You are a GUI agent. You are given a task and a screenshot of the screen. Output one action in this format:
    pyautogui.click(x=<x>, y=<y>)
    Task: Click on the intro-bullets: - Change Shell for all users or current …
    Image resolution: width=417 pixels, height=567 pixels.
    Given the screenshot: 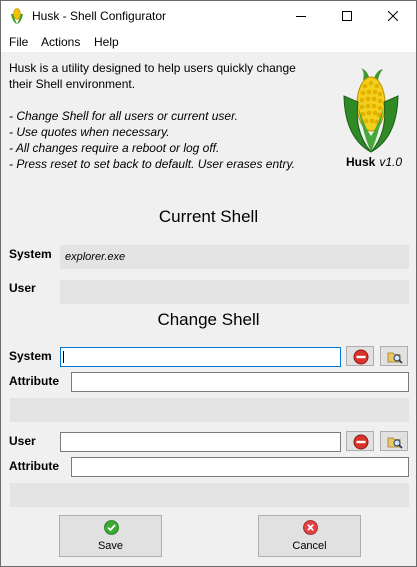 What is the action you would take?
    pyautogui.click(x=152, y=140)
    